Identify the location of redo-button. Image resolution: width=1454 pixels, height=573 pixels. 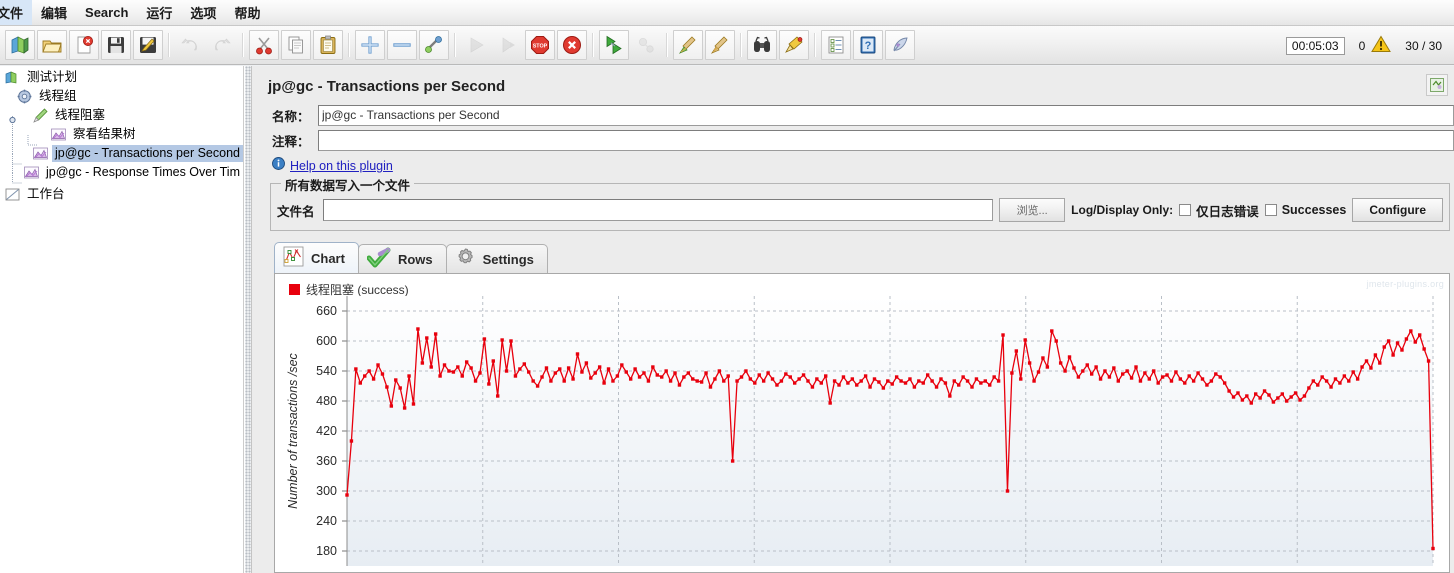
(222, 45).